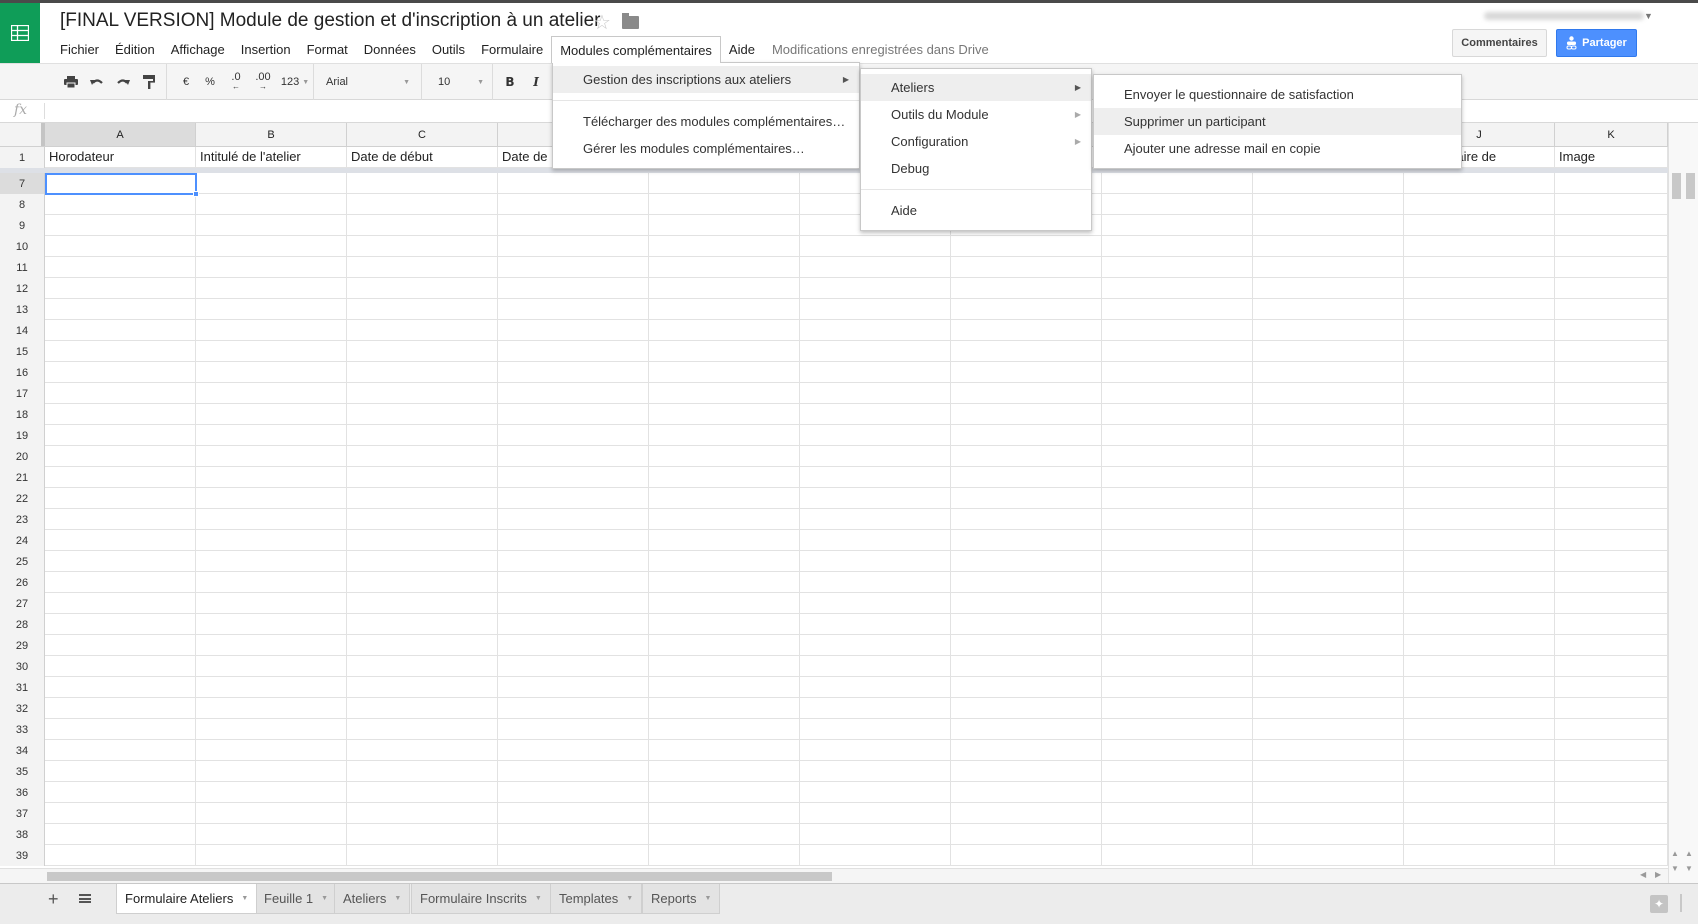 Image resolution: width=1698 pixels, height=924 pixels. Describe the element at coordinates (22, 309) in the screenshot. I see `row-number: 13` at that location.